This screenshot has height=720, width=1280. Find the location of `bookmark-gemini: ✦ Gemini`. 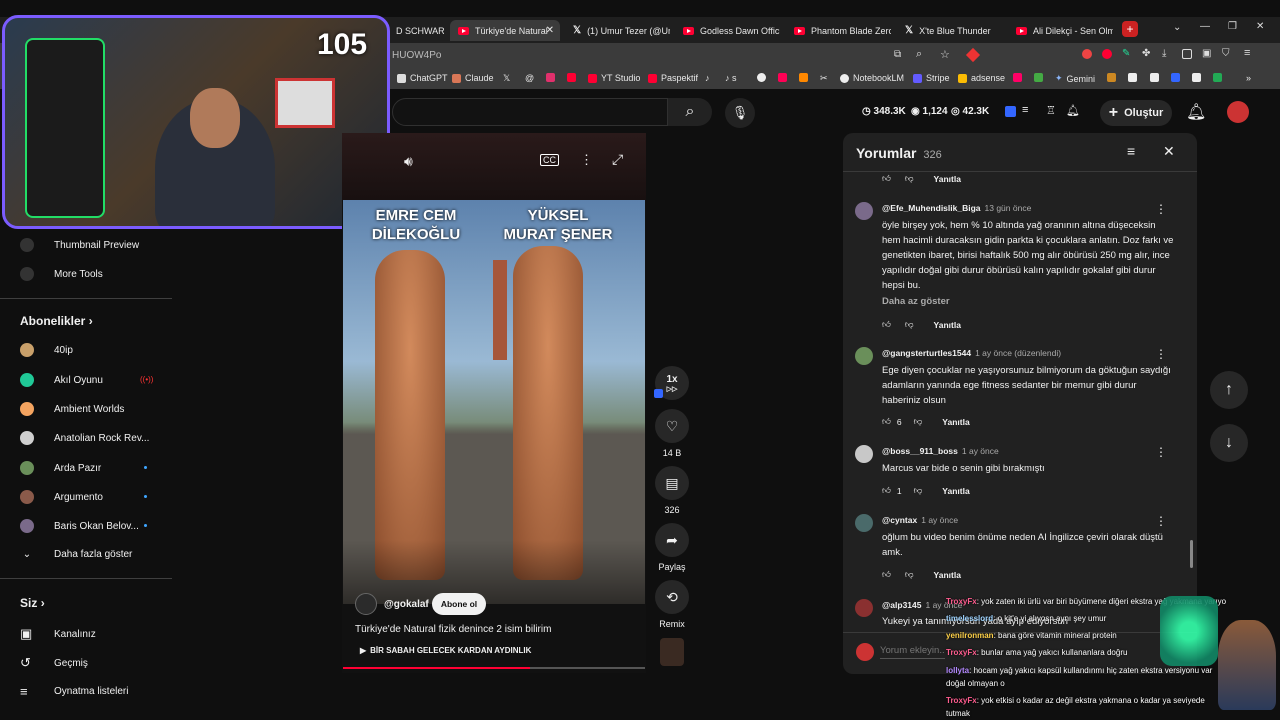

bookmark-gemini: ✦ Gemini is located at coordinates (1075, 78).